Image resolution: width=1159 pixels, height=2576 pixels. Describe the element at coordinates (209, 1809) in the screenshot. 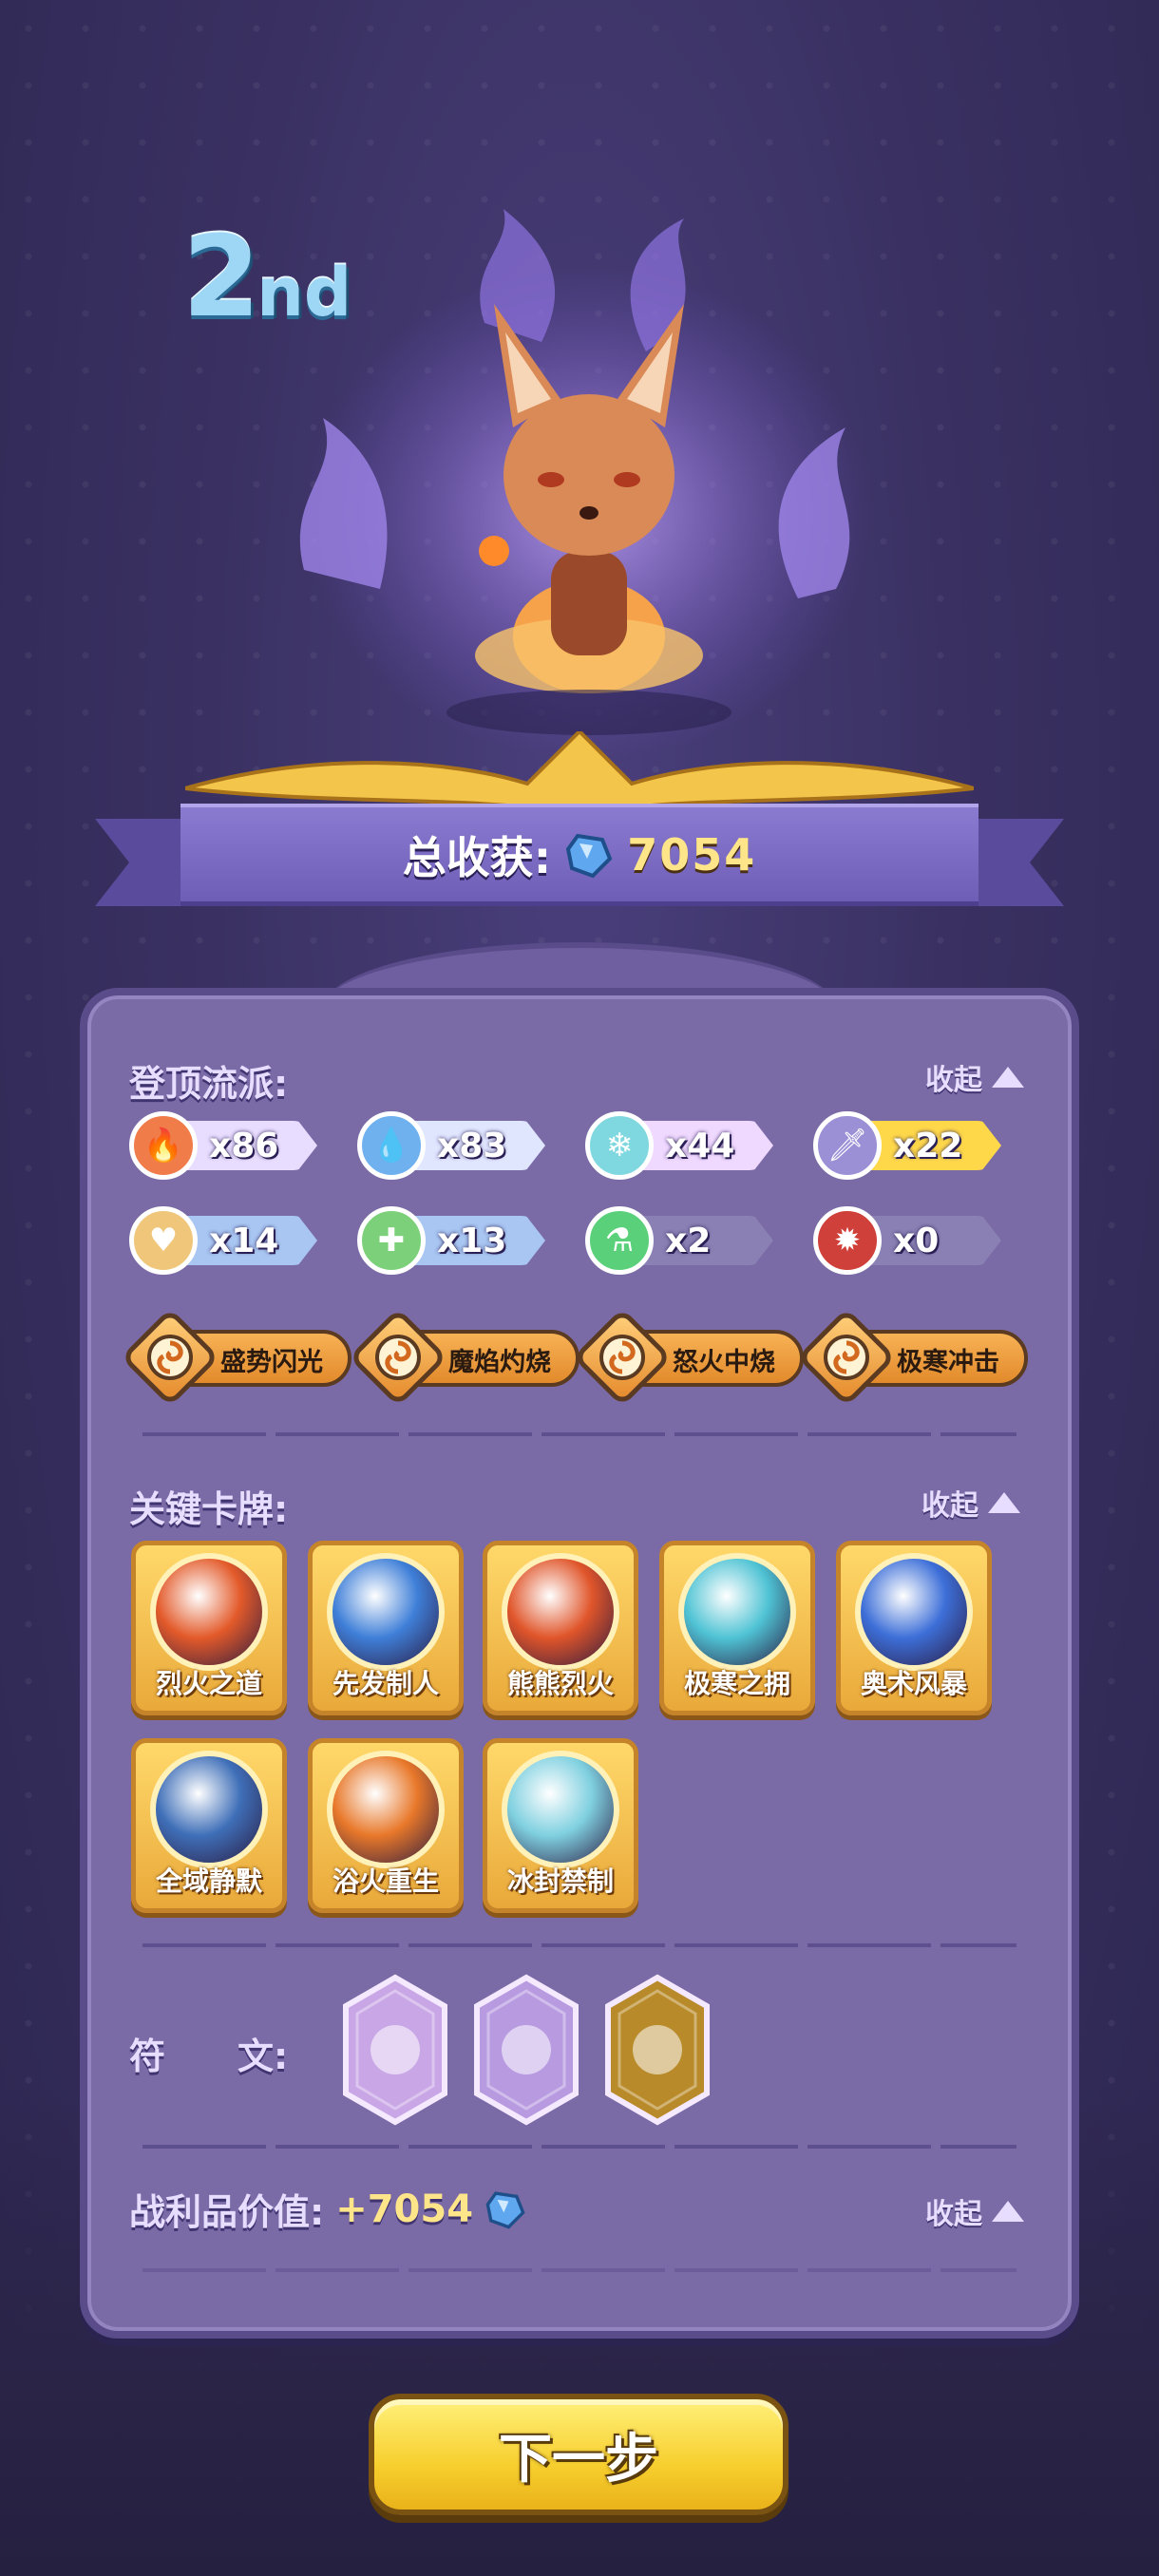

I see `silence-mask-icon` at that location.